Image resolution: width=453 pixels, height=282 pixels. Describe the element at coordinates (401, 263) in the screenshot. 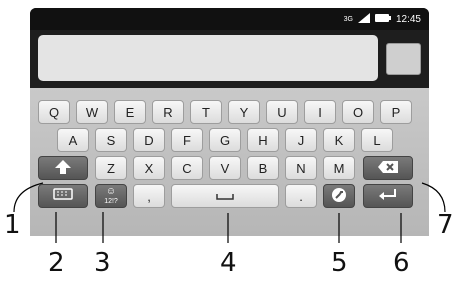

I see `callout-6: 6` at that location.